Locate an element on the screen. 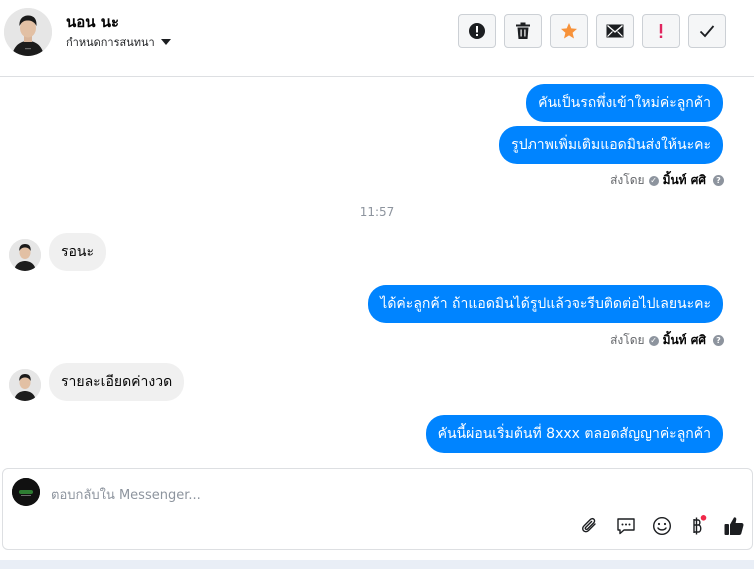 Image resolution: width=754 pixels, height=569 pixels. attachment-button is located at coordinates (590, 526).